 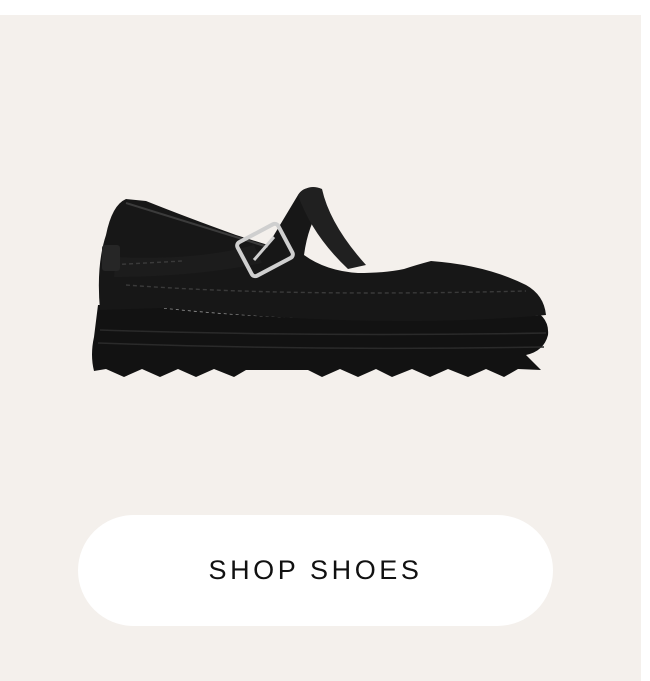 What do you see at coordinates (315, 570) in the screenshot?
I see `shop-shoes-button: SHOP SHOES` at bounding box center [315, 570].